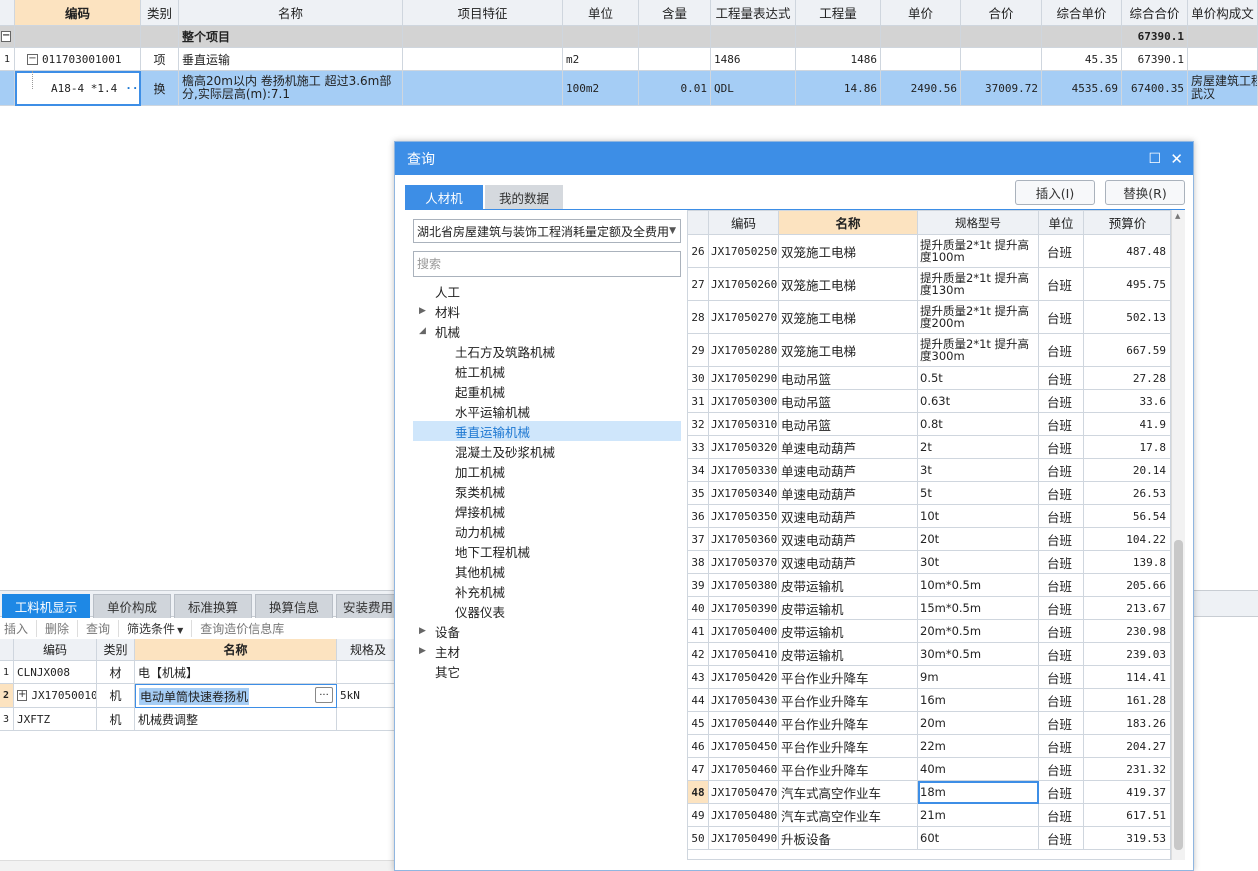 The height and width of the screenshot is (871, 1258). Describe the element at coordinates (1155, 13) in the screenshot. I see `col-header-total: 综合合价` at that location.